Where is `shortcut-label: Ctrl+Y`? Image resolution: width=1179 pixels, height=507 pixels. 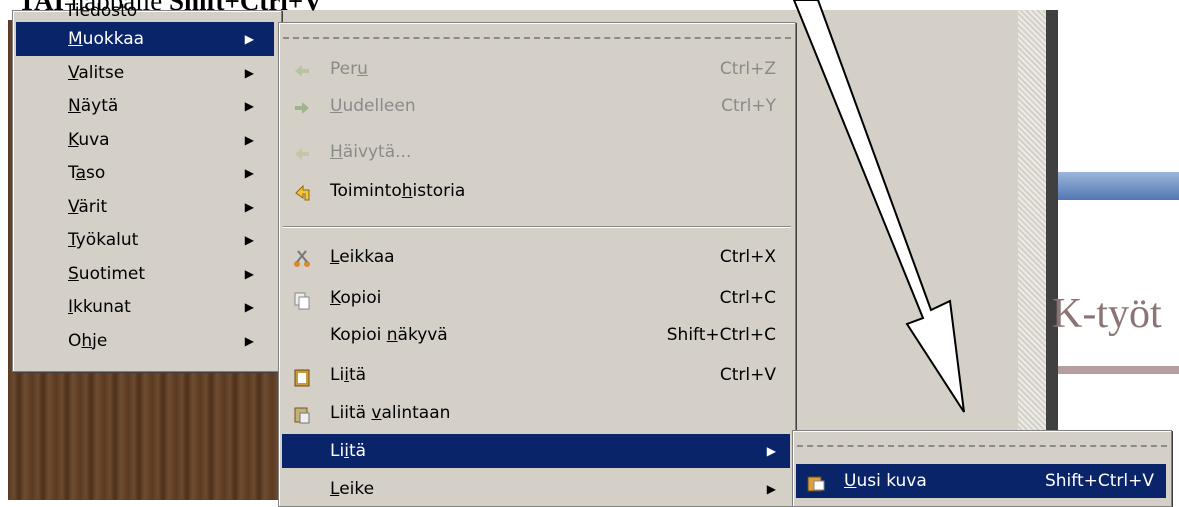
shortcut-label: Ctrl+Y is located at coordinates (748, 106).